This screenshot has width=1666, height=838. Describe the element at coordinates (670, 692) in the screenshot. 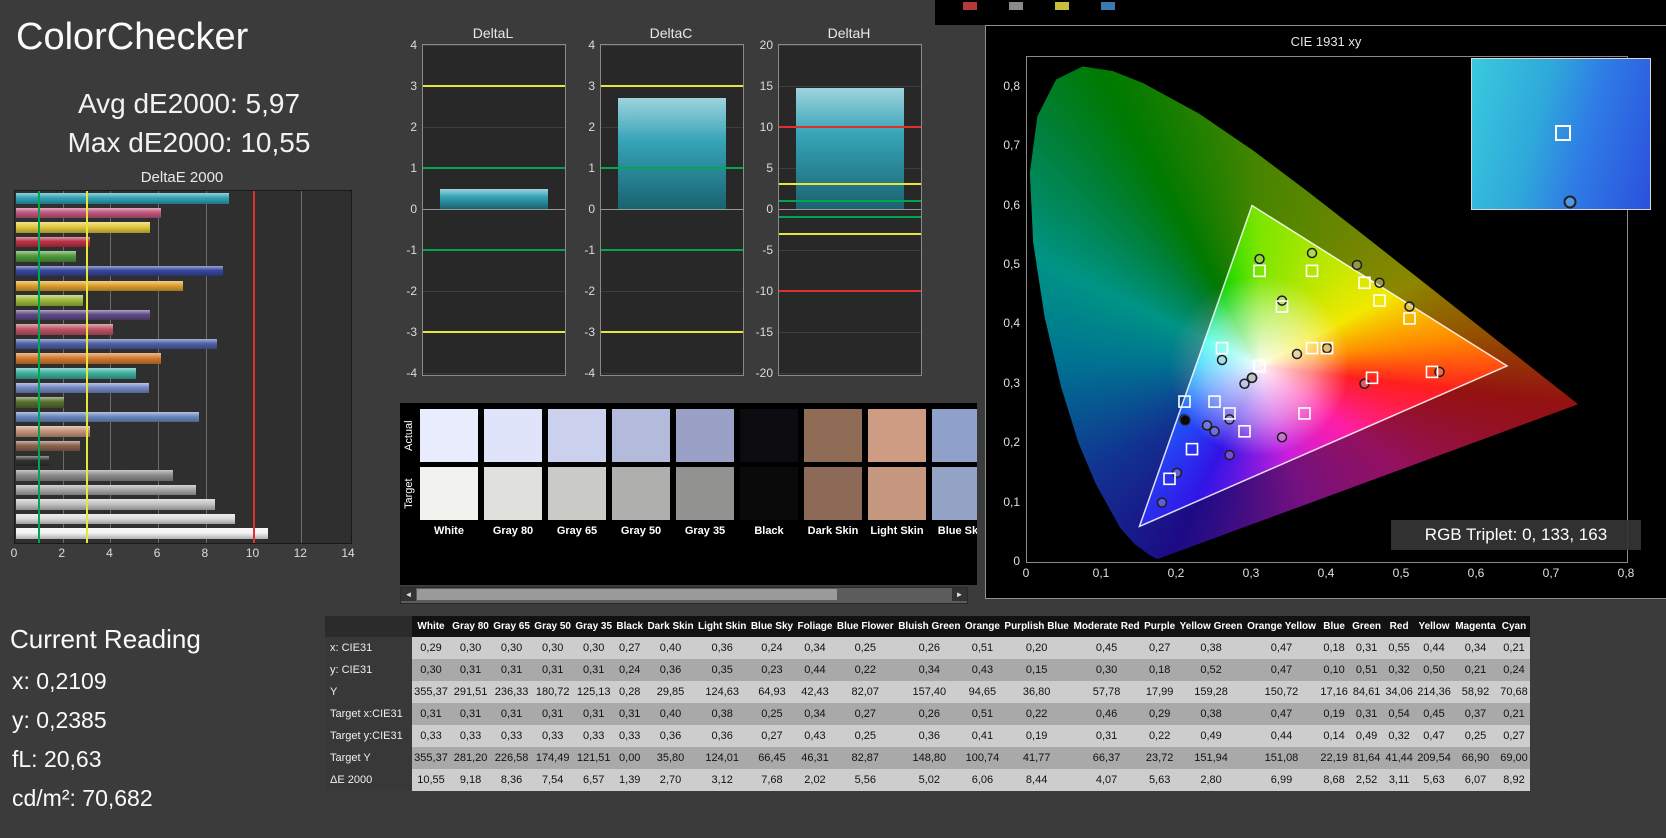

I see `table-cell: 29,85` at that location.